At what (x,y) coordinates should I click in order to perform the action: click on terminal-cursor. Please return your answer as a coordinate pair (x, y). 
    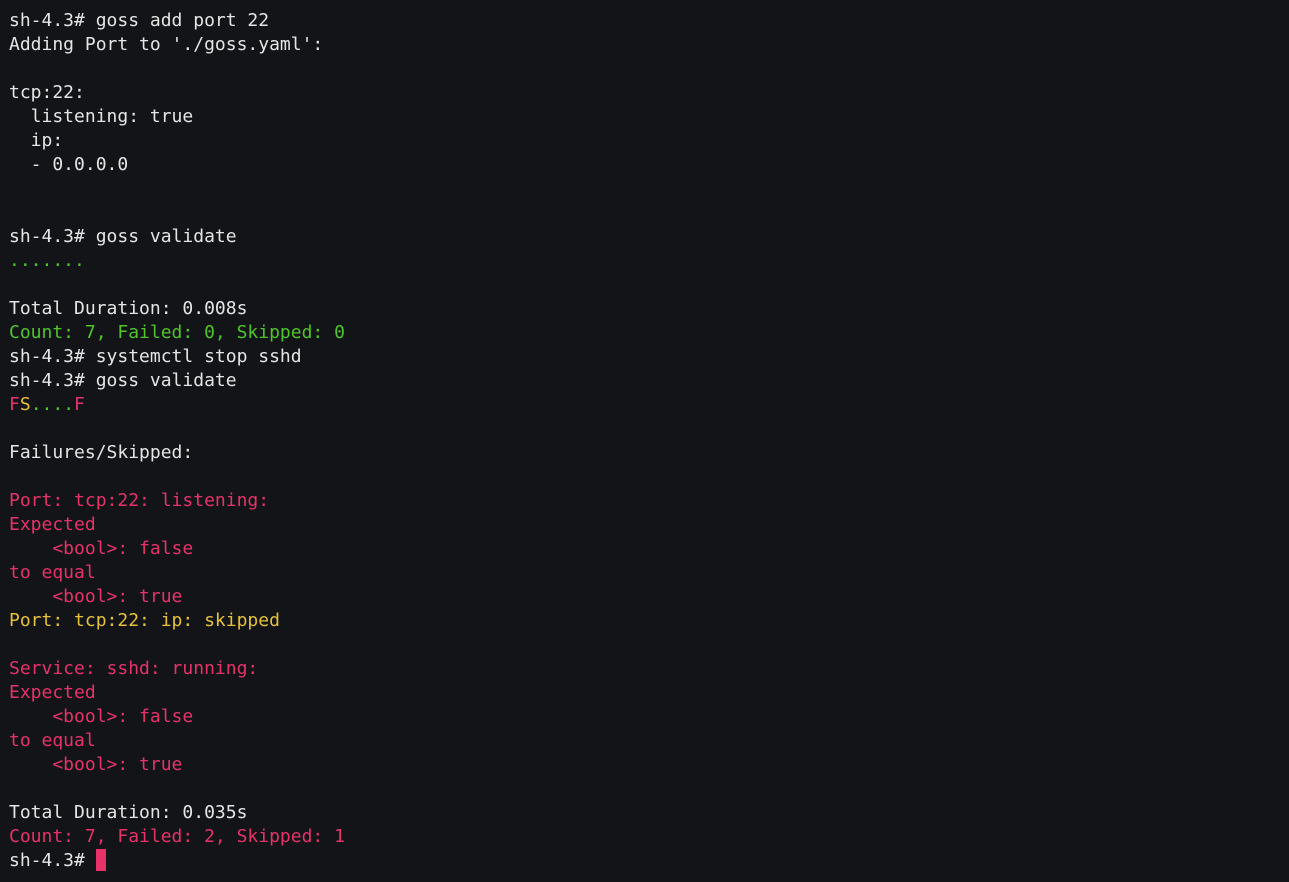
    Looking at the image, I should click on (100, 860).